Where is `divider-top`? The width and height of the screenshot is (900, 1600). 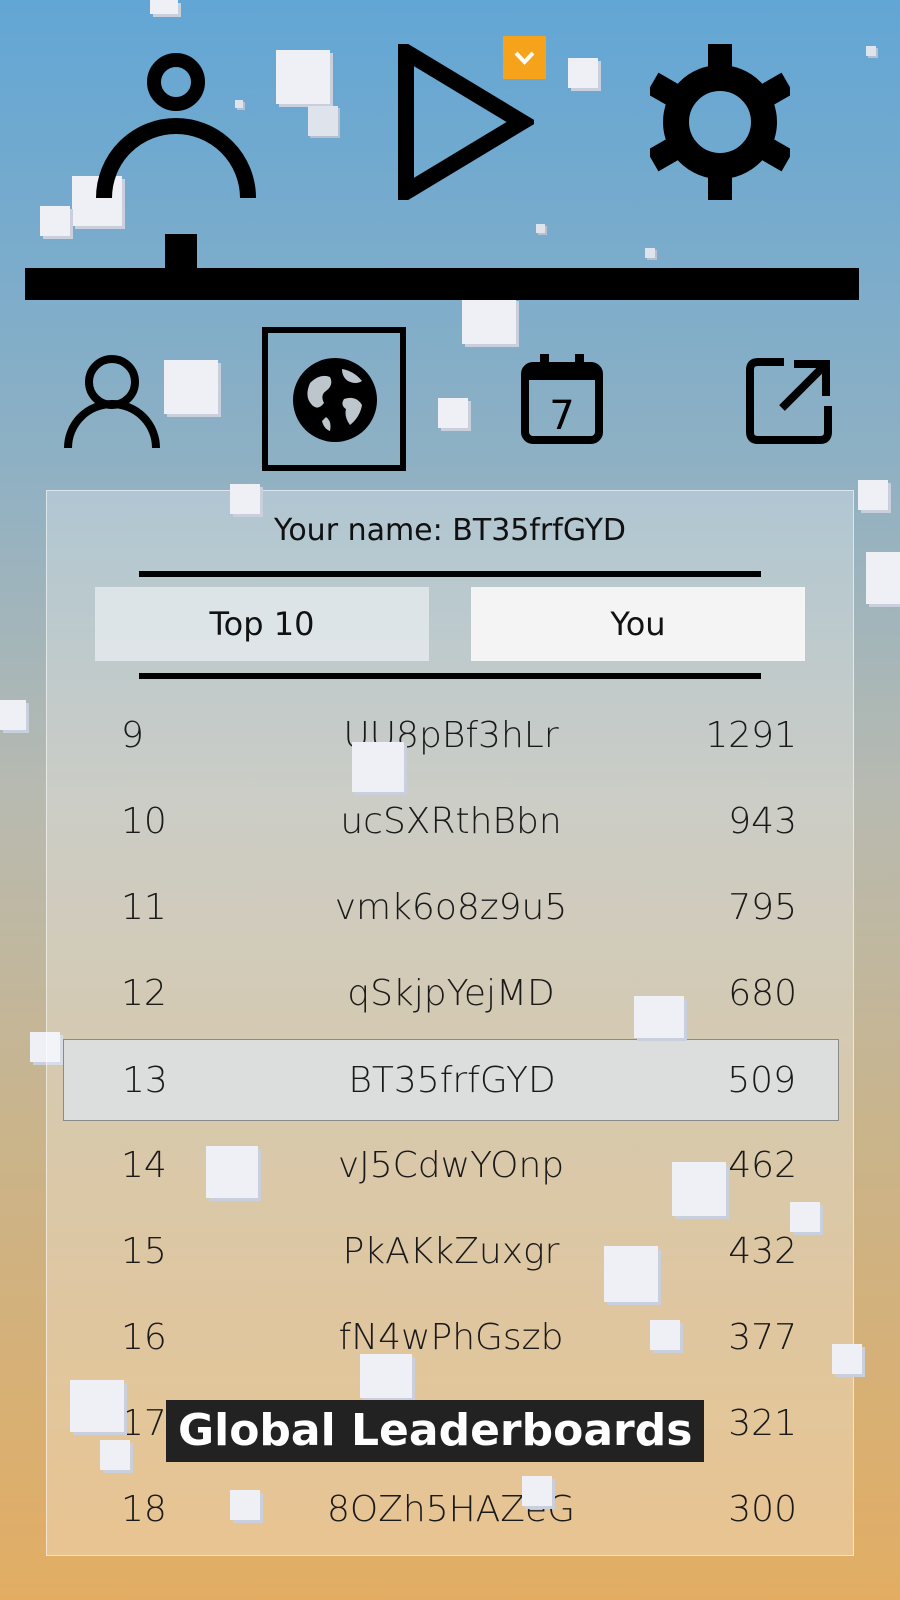
divider-top is located at coordinates (450, 574).